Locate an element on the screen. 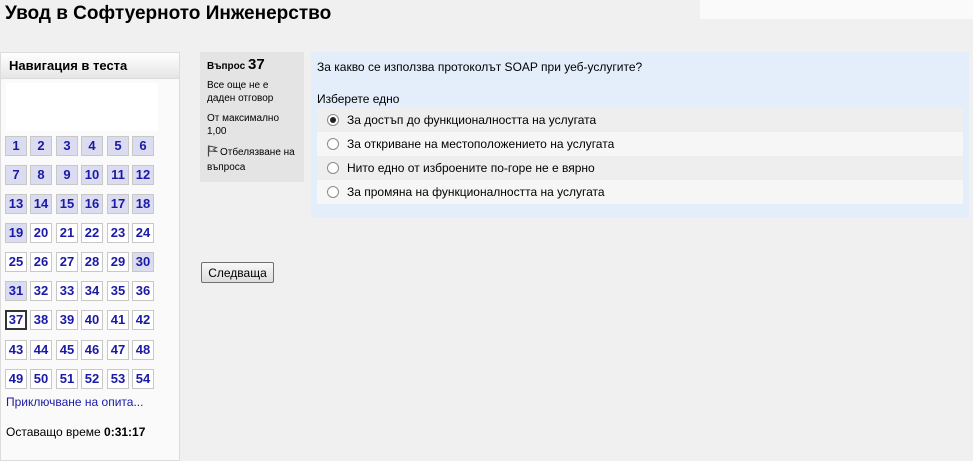 The height and width of the screenshot is (461, 973). question-nav-button: 29 is located at coordinates (118, 262).